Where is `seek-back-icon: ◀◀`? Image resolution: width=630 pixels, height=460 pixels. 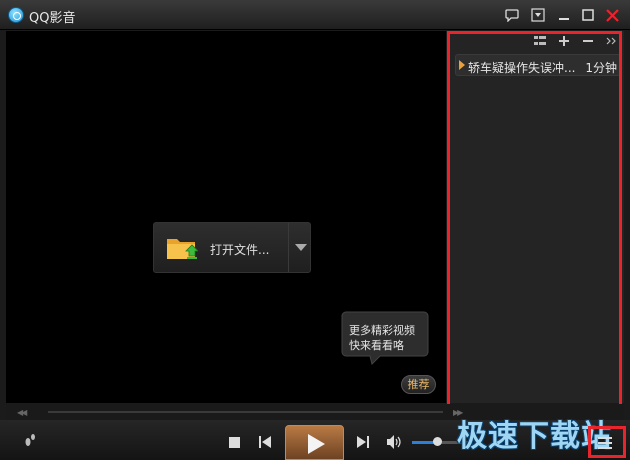
seek-back-icon: ◀◀ is located at coordinates (22, 412).